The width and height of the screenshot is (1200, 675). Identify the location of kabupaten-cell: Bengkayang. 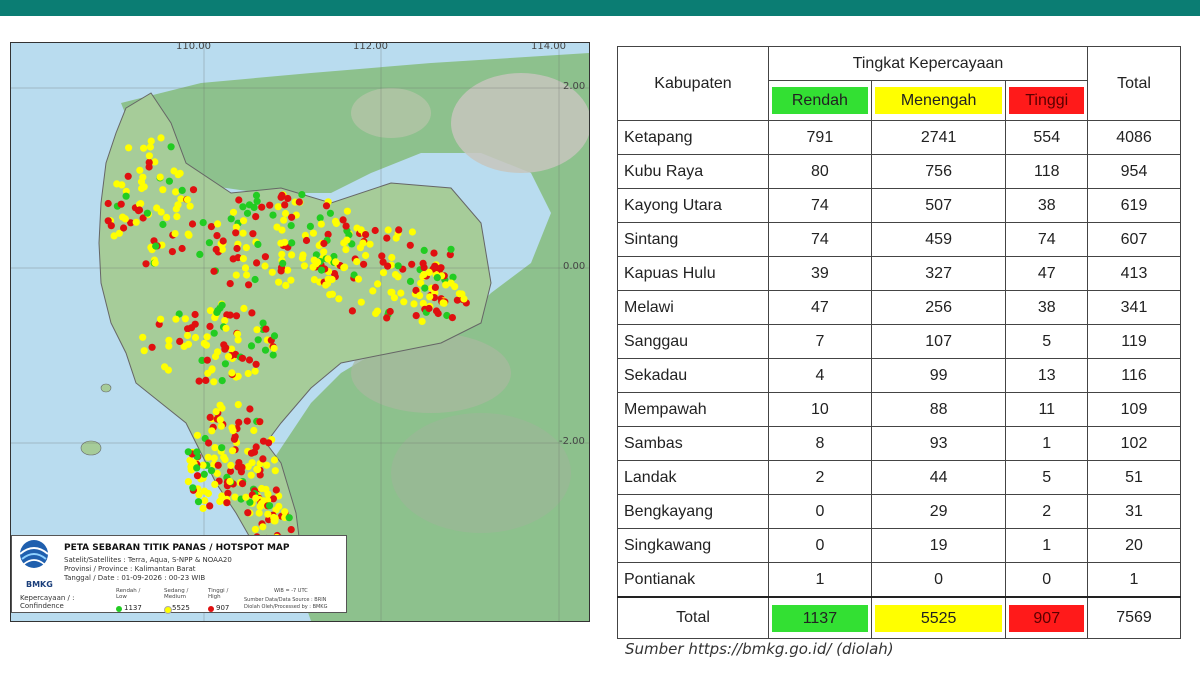
(693, 511).